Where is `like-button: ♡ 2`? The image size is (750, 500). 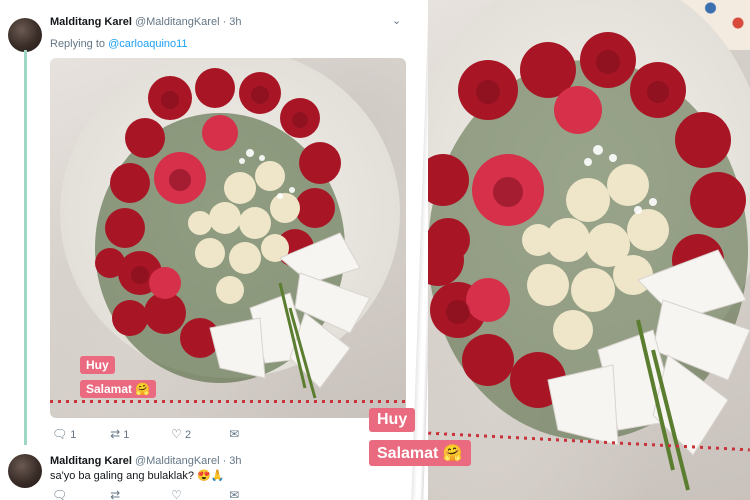 like-button: ♡ 2 is located at coordinates (198, 434).